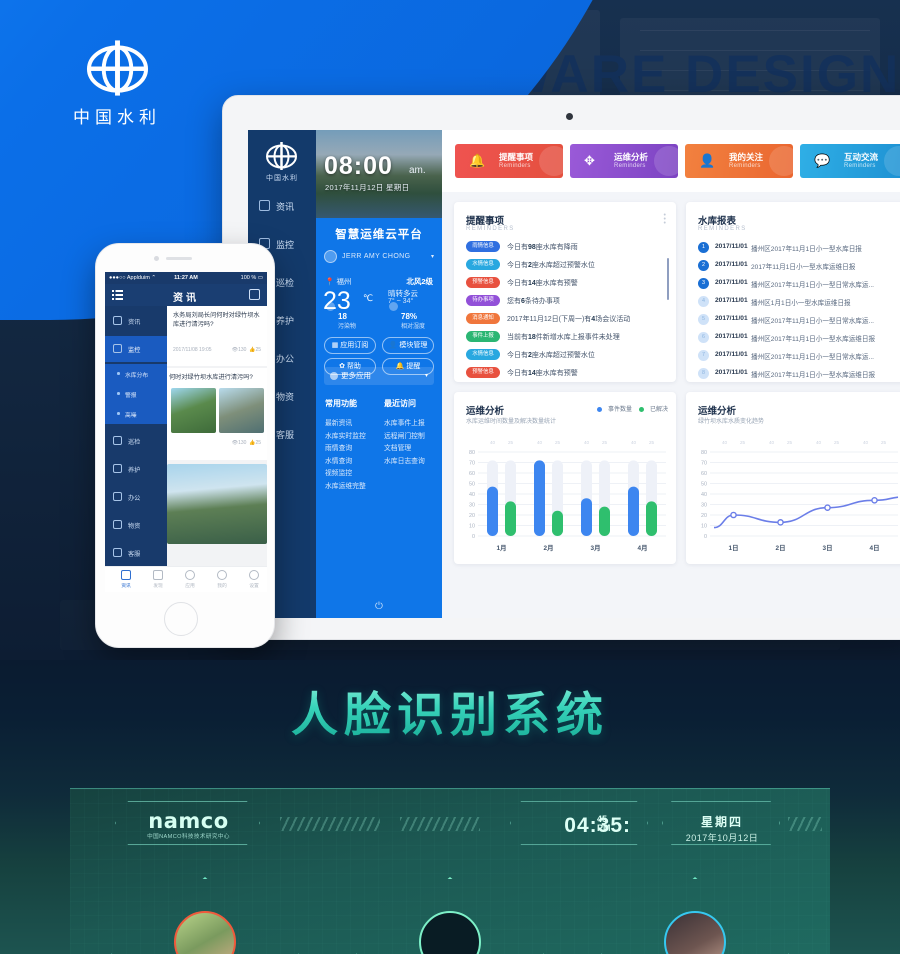 The image size is (900, 954). What do you see at coordinates (404, 449) in the screenshot?
I see `list-item: 文档管理` at bounding box center [404, 449].